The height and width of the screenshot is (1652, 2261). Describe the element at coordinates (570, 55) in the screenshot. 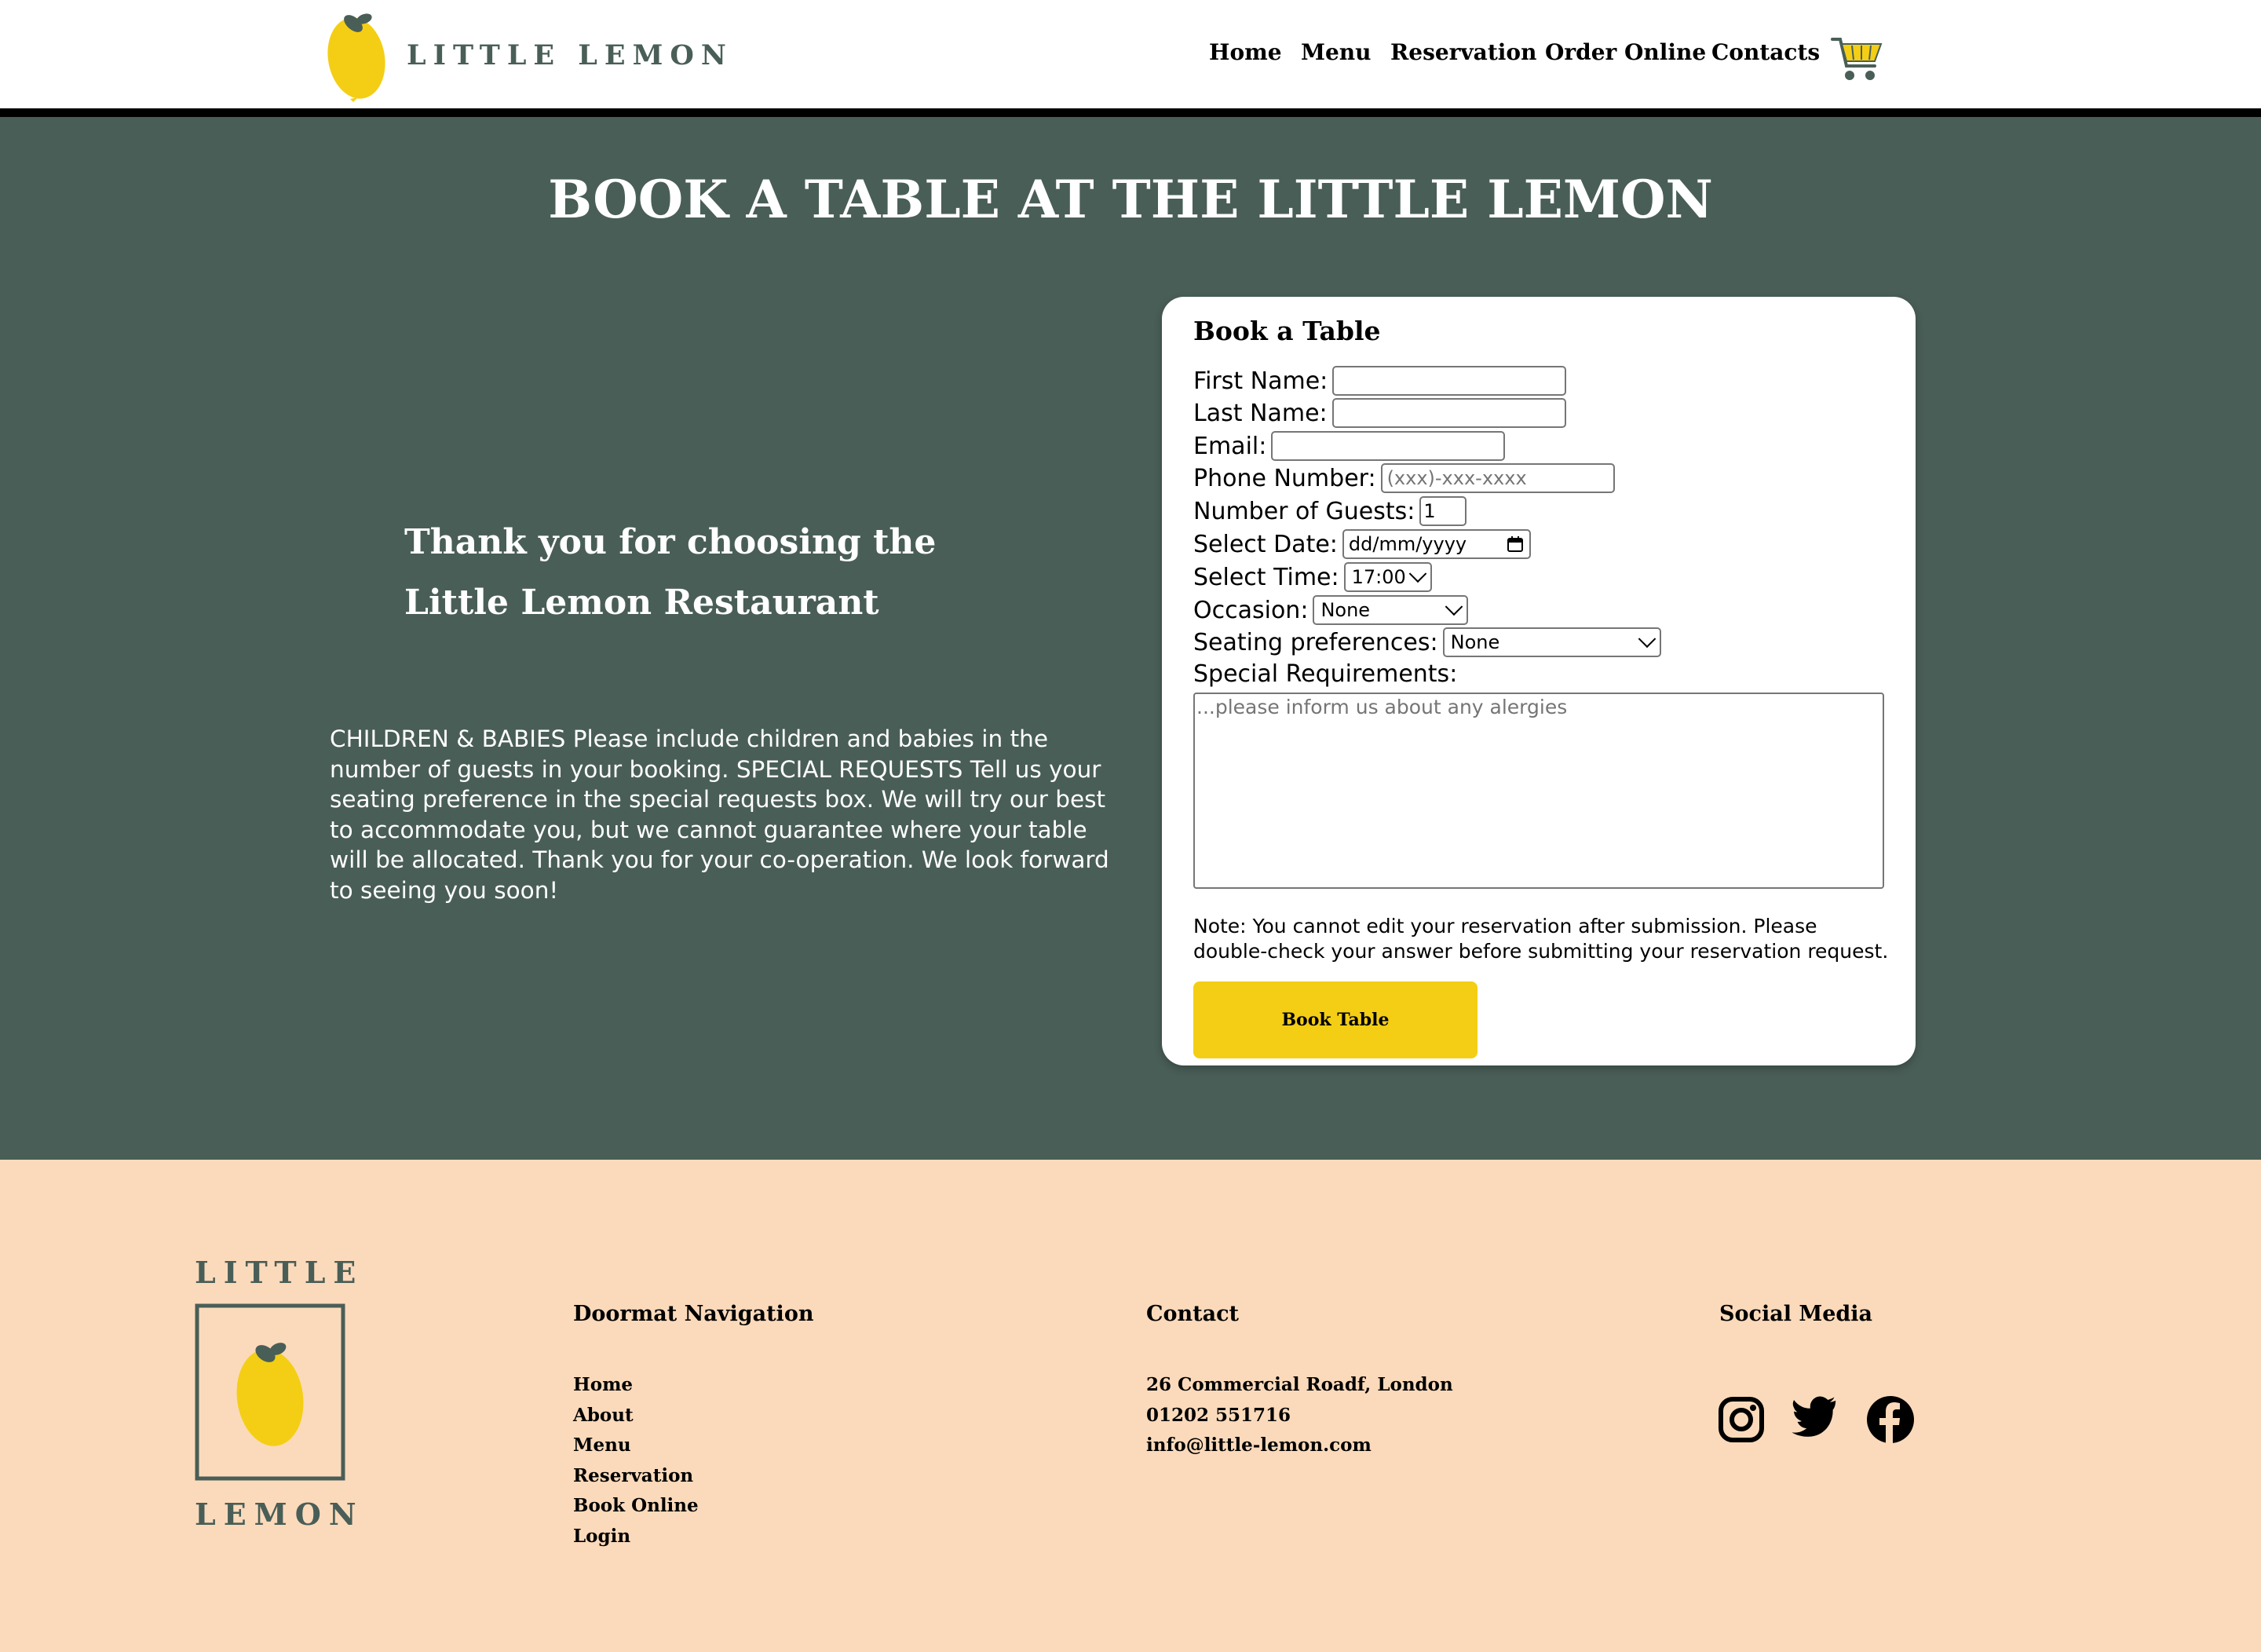

I see `logo-text: LITTLE LEMON` at that location.